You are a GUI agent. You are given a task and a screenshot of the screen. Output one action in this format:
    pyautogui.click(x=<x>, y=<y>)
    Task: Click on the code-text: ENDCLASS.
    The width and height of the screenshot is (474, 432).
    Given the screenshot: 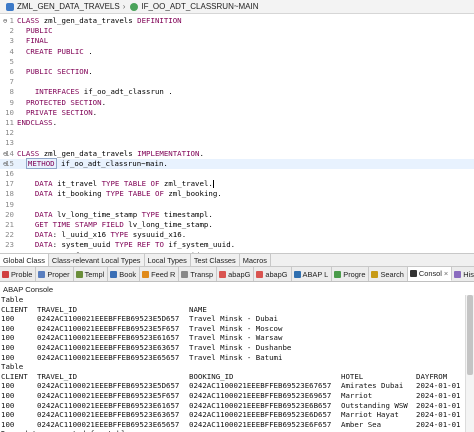 What is the action you would take?
    pyautogui.click(x=37, y=122)
    